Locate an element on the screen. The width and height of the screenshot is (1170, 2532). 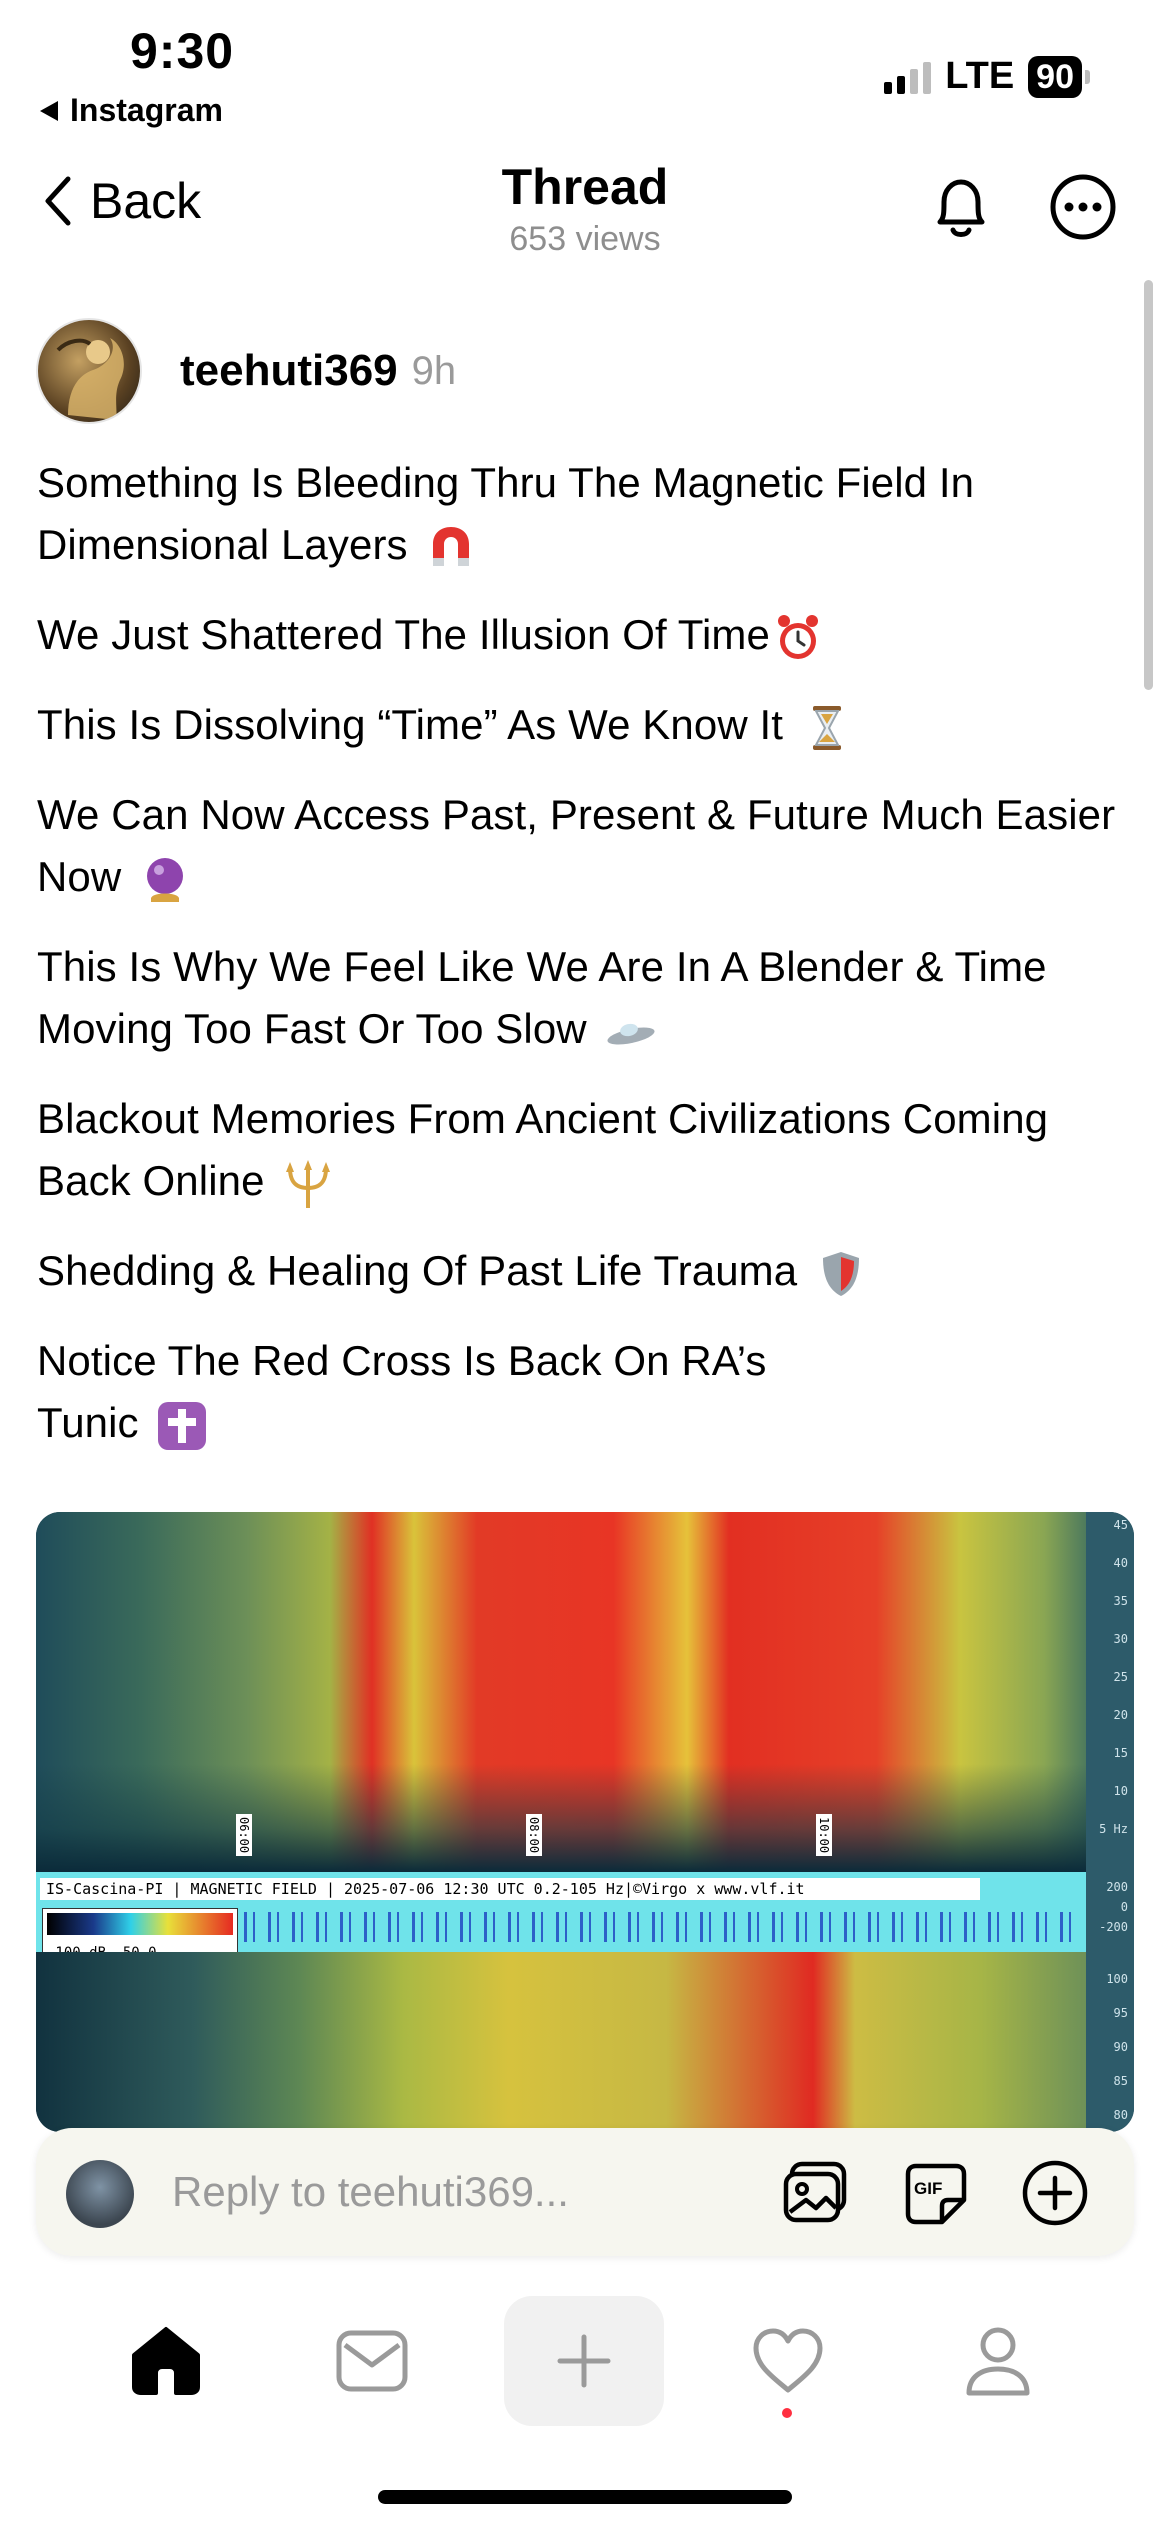
more-options-button is located at coordinates (1083, 209).